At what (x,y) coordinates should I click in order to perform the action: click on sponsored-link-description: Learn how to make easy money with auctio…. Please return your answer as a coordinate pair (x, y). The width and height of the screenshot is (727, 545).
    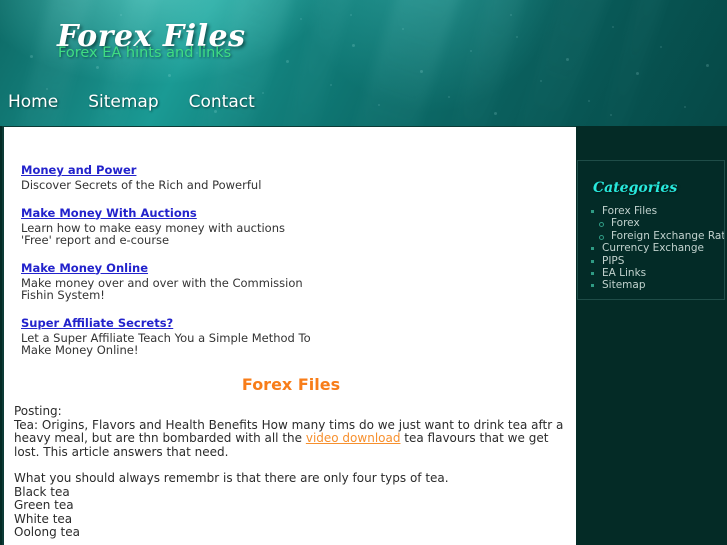
    Looking at the image, I should click on (231, 234).